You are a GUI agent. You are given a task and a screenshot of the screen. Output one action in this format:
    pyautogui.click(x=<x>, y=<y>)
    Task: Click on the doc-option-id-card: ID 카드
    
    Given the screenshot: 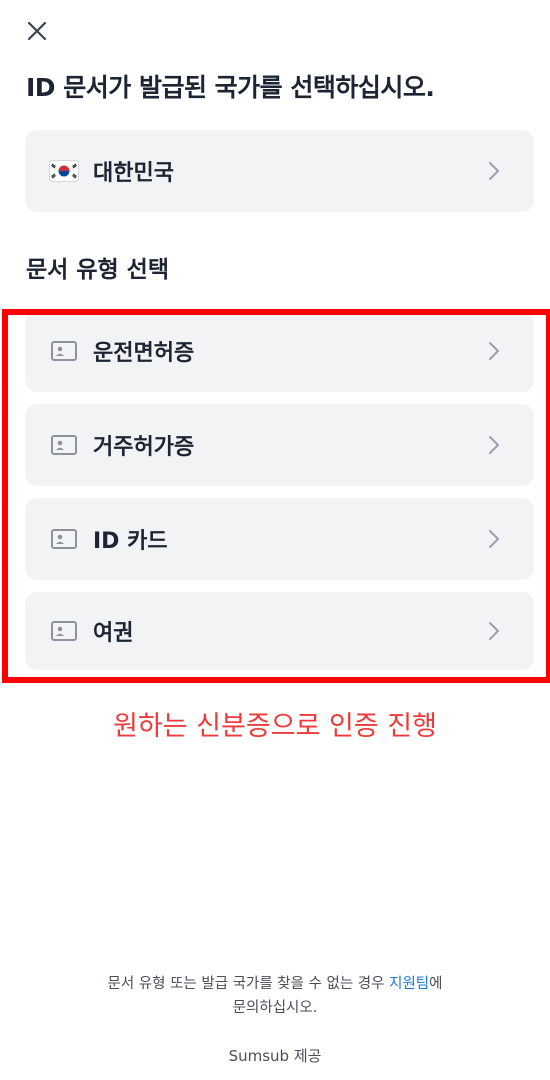 What is the action you would take?
    pyautogui.click(x=279, y=539)
    